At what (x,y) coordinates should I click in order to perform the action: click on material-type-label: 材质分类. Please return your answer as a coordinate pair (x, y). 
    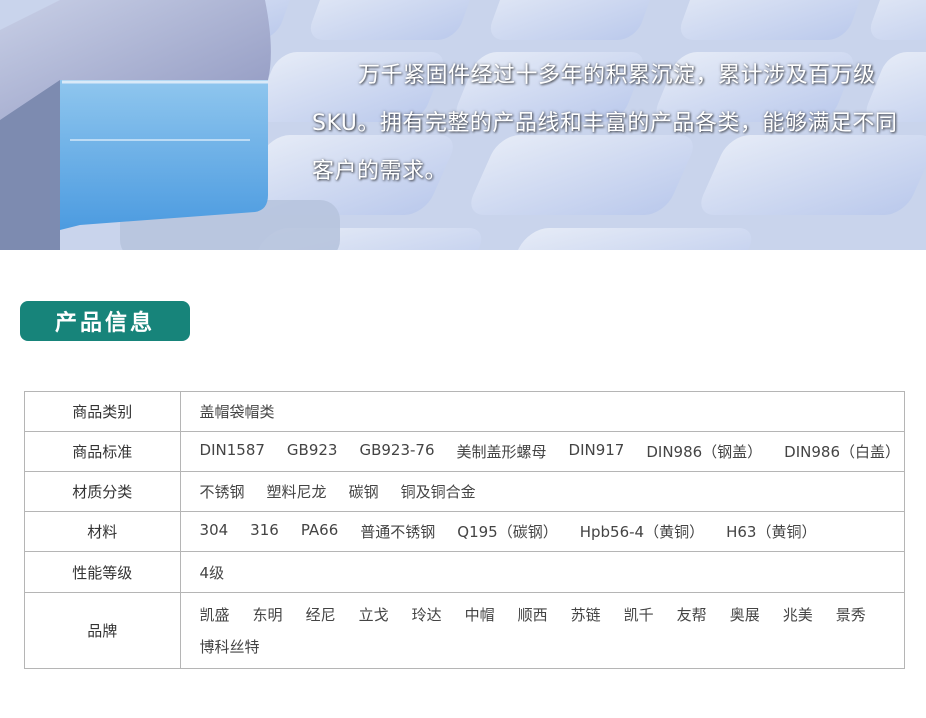
    Looking at the image, I should click on (102, 491).